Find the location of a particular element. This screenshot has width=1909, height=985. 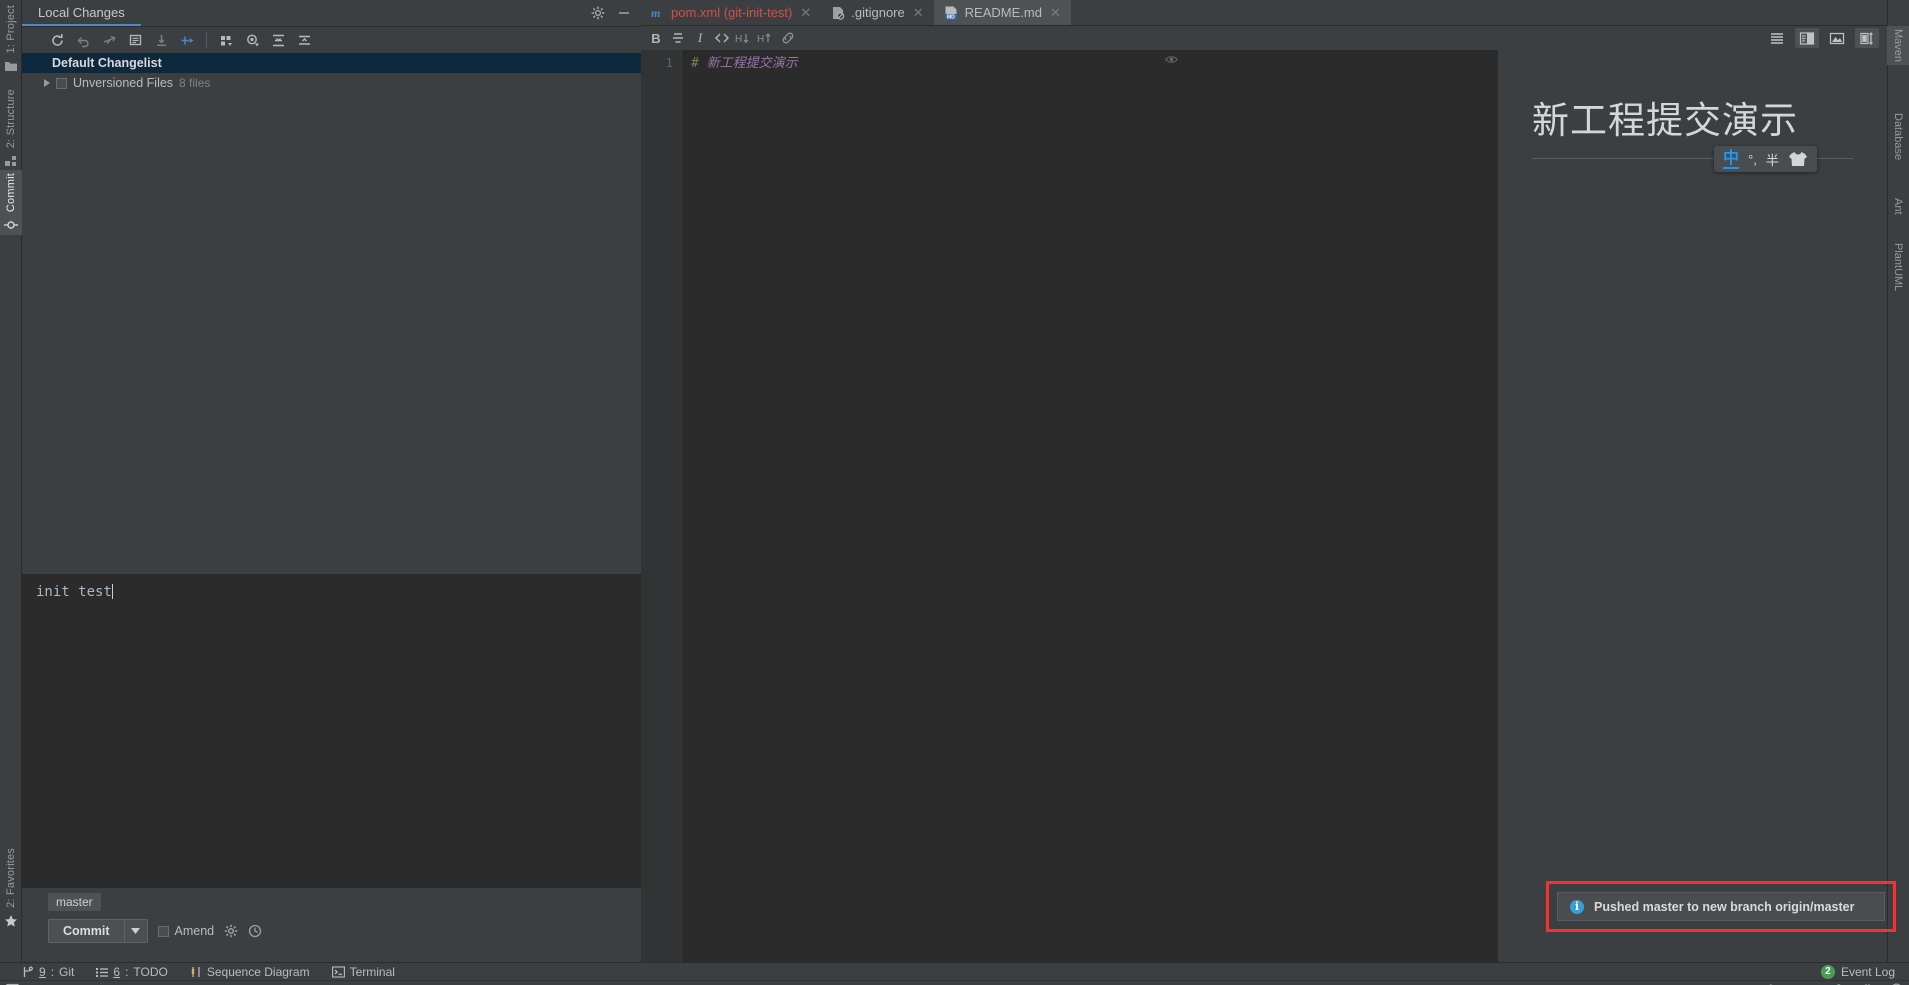

group-by-icon is located at coordinates (226, 40).